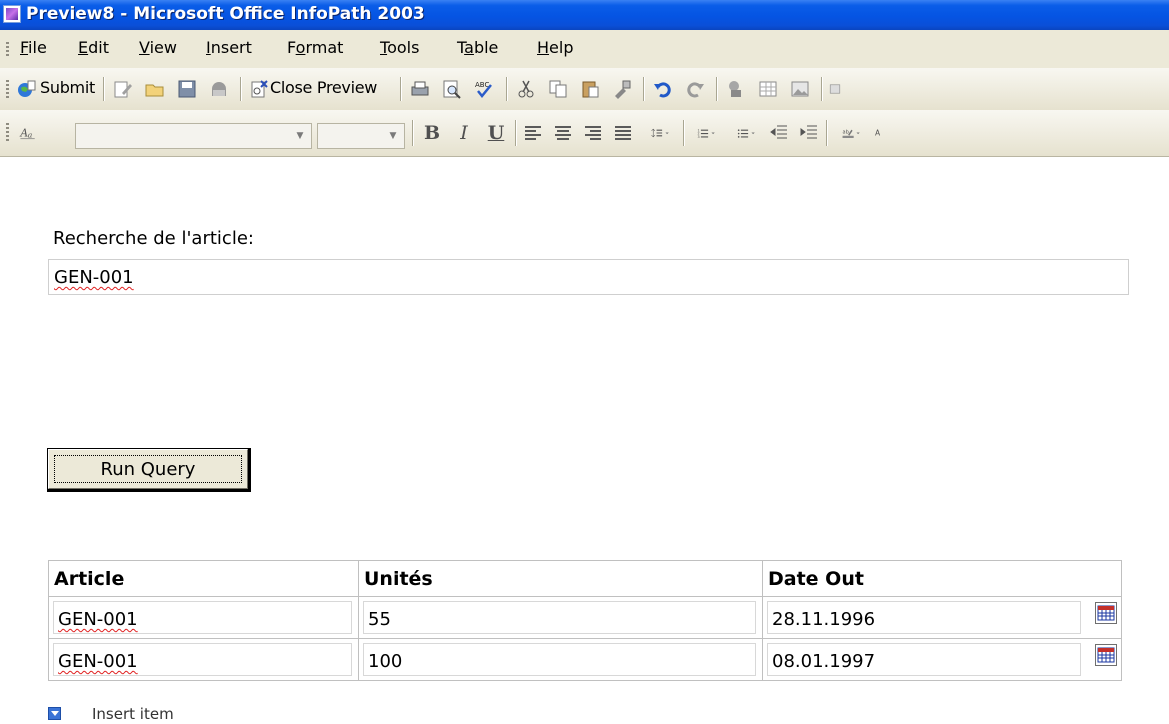  I want to click on table-header-row: Article Unités Date Out, so click(585, 578).